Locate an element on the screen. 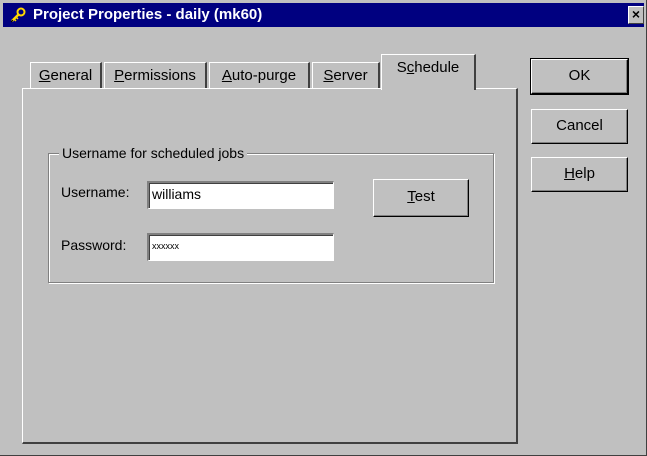 This screenshot has height=456, width=647. tab-permissions-mnemonic: P is located at coordinates (119, 75).